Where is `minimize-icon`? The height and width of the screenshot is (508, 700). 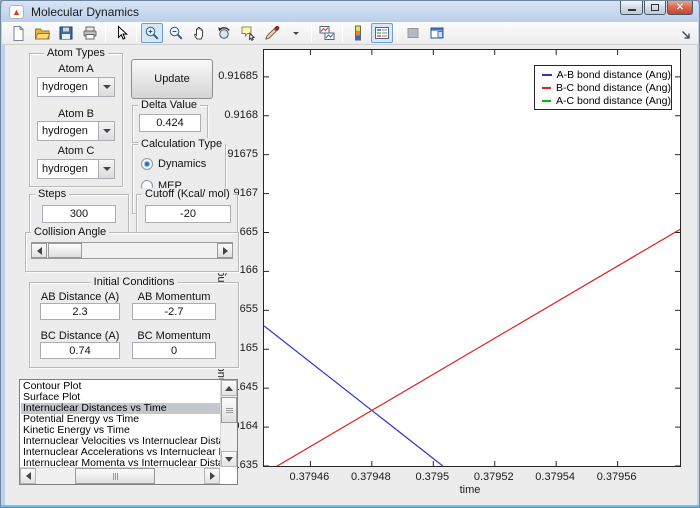
minimize-icon is located at coordinates (631, 10).